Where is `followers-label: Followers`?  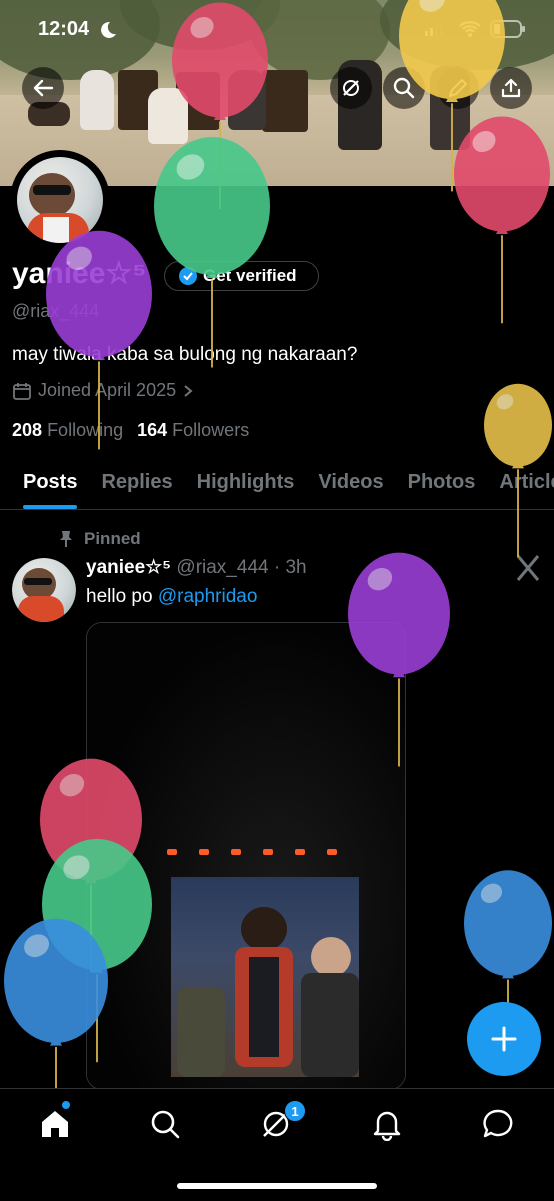 followers-label: Followers is located at coordinates (211, 430).